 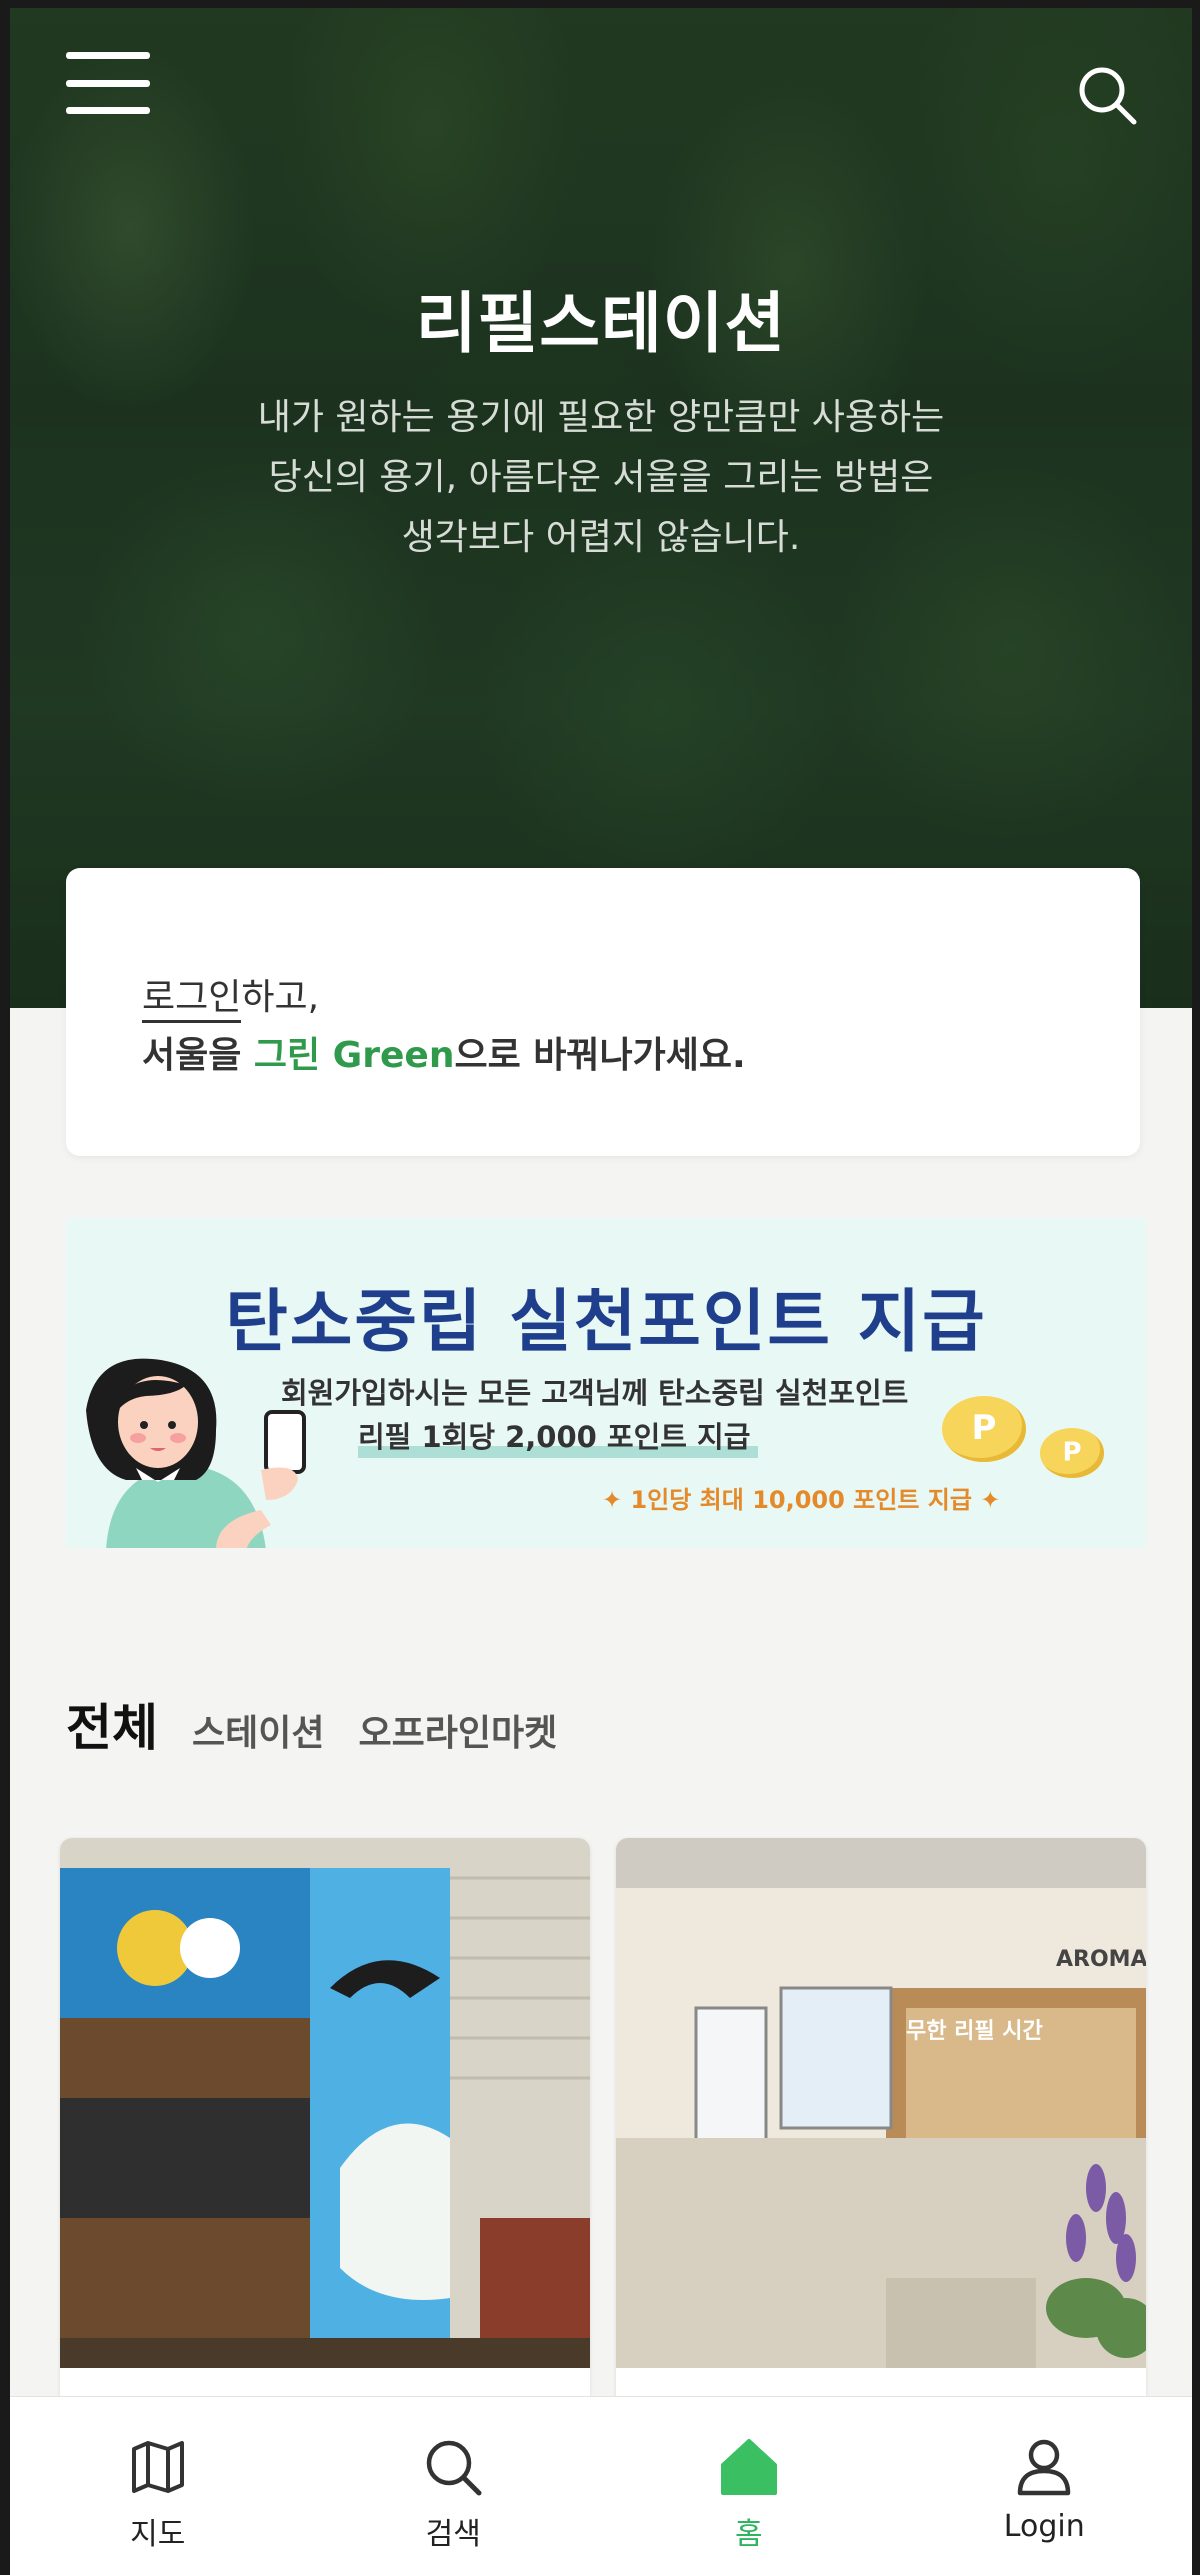 I want to click on bottom-navigation: 지도 검색 홈 Login, so click(x=601, y=2485).